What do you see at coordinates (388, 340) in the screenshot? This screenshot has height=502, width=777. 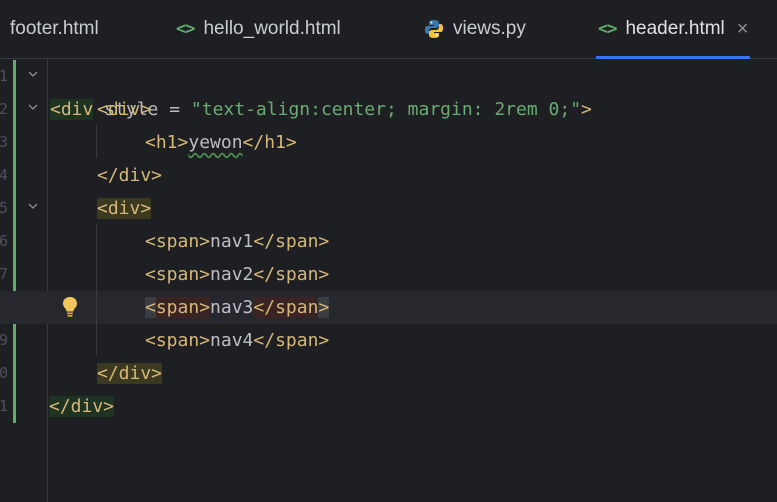 I see `code-line-9: <span>nav4</span>` at bounding box center [388, 340].